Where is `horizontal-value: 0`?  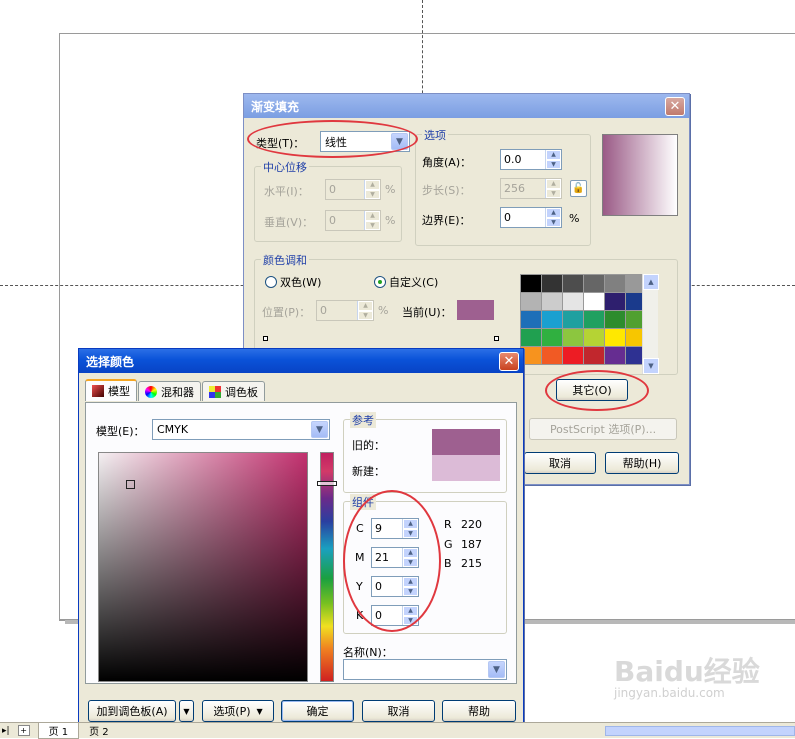 horizontal-value: 0 is located at coordinates (332, 189).